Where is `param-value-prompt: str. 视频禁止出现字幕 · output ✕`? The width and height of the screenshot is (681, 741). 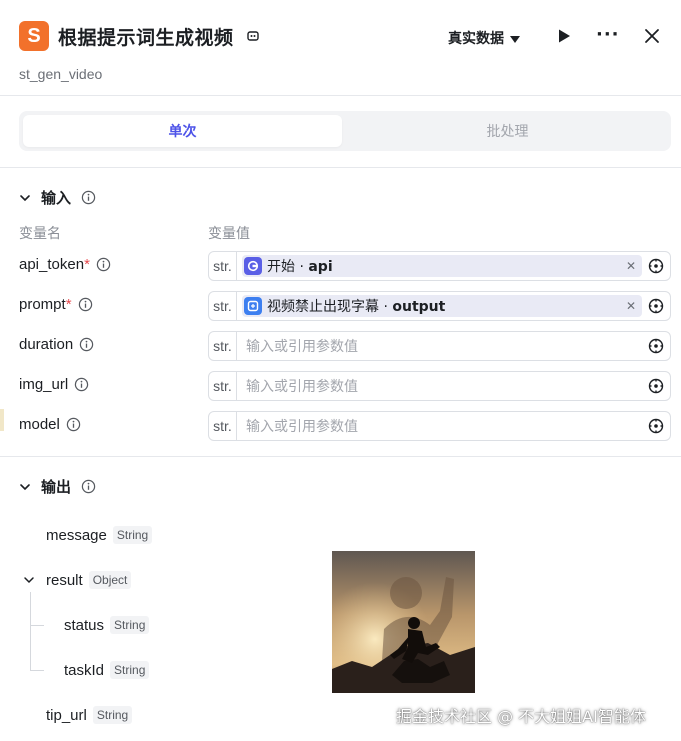 param-value-prompt: str. 视频禁止出现字幕 · output ✕ is located at coordinates (439, 306).